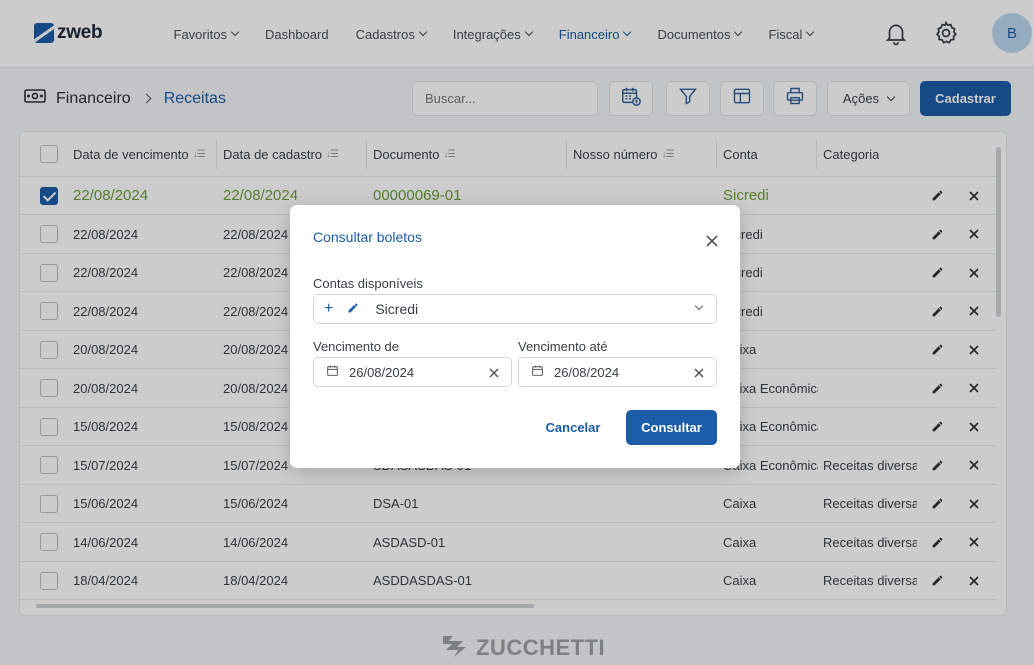 This screenshot has width=1034, height=665. What do you see at coordinates (353, 309) in the screenshot?
I see `pencil-icon` at bounding box center [353, 309].